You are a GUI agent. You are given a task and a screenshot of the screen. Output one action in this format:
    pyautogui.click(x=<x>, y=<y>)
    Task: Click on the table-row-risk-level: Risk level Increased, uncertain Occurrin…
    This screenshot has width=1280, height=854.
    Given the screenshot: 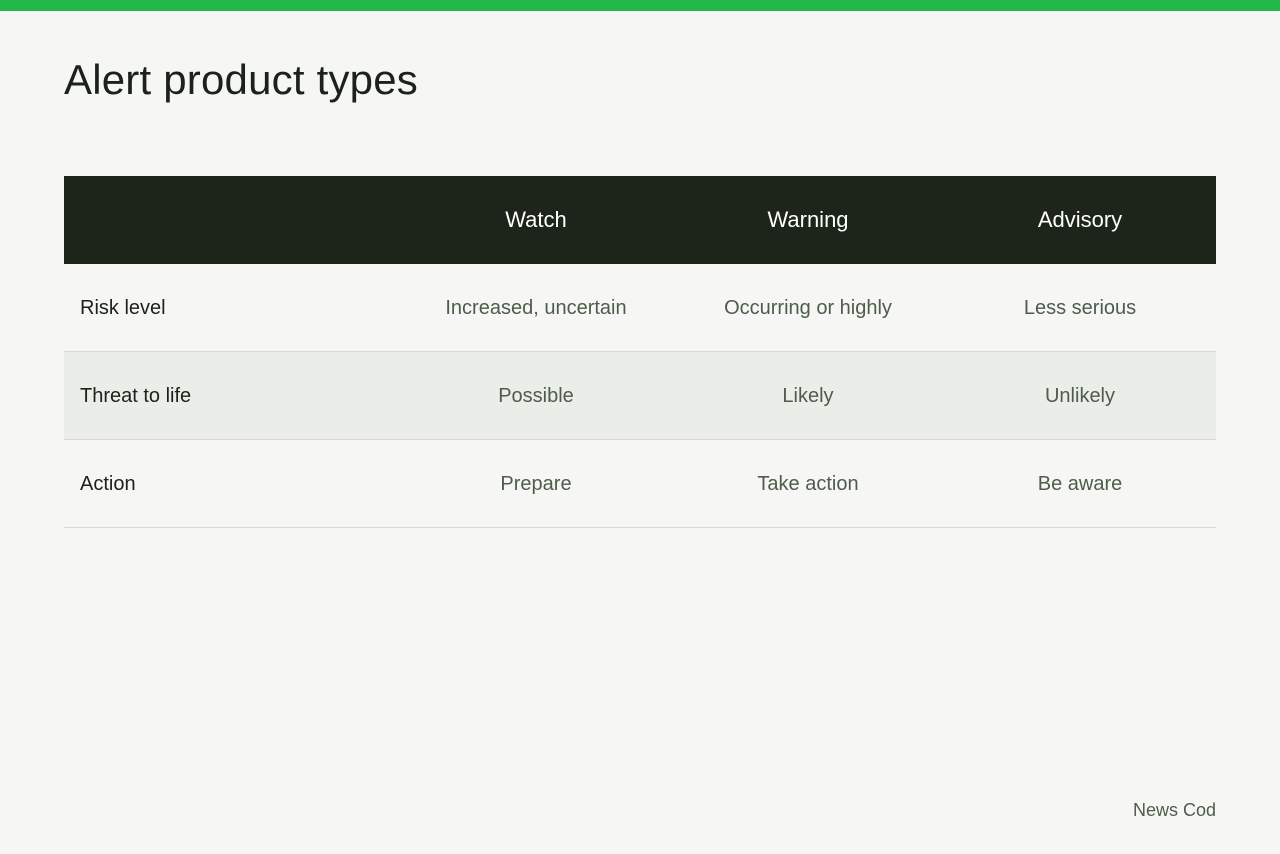 What is the action you would take?
    pyautogui.click(x=640, y=308)
    